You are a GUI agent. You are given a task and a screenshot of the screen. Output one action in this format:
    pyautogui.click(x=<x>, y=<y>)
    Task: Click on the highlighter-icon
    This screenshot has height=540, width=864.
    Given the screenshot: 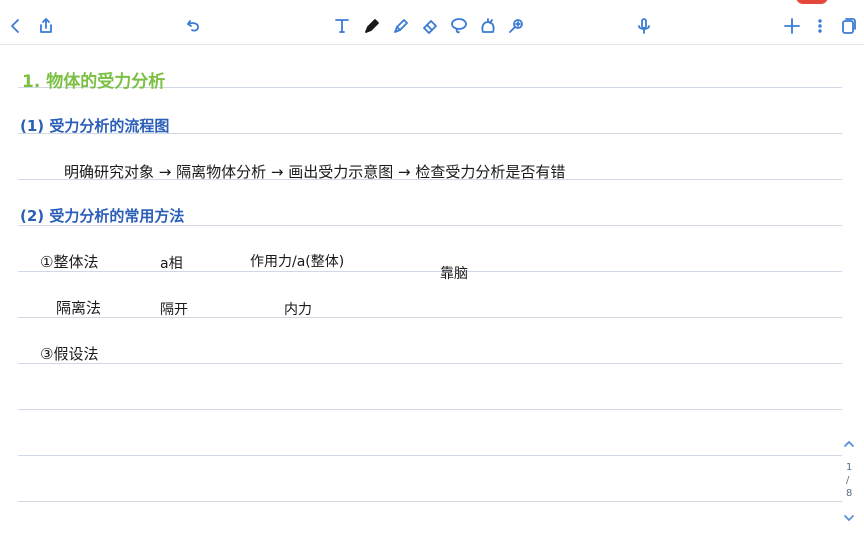 What is the action you would take?
    pyautogui.click(x=401, y=26)
    